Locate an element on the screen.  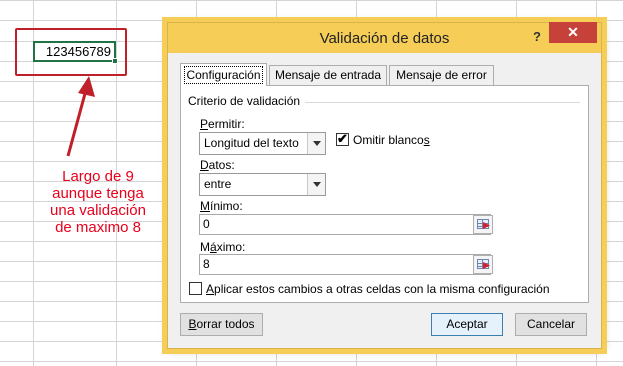
minimo-input: 0 is located at coordinates (345, 224).